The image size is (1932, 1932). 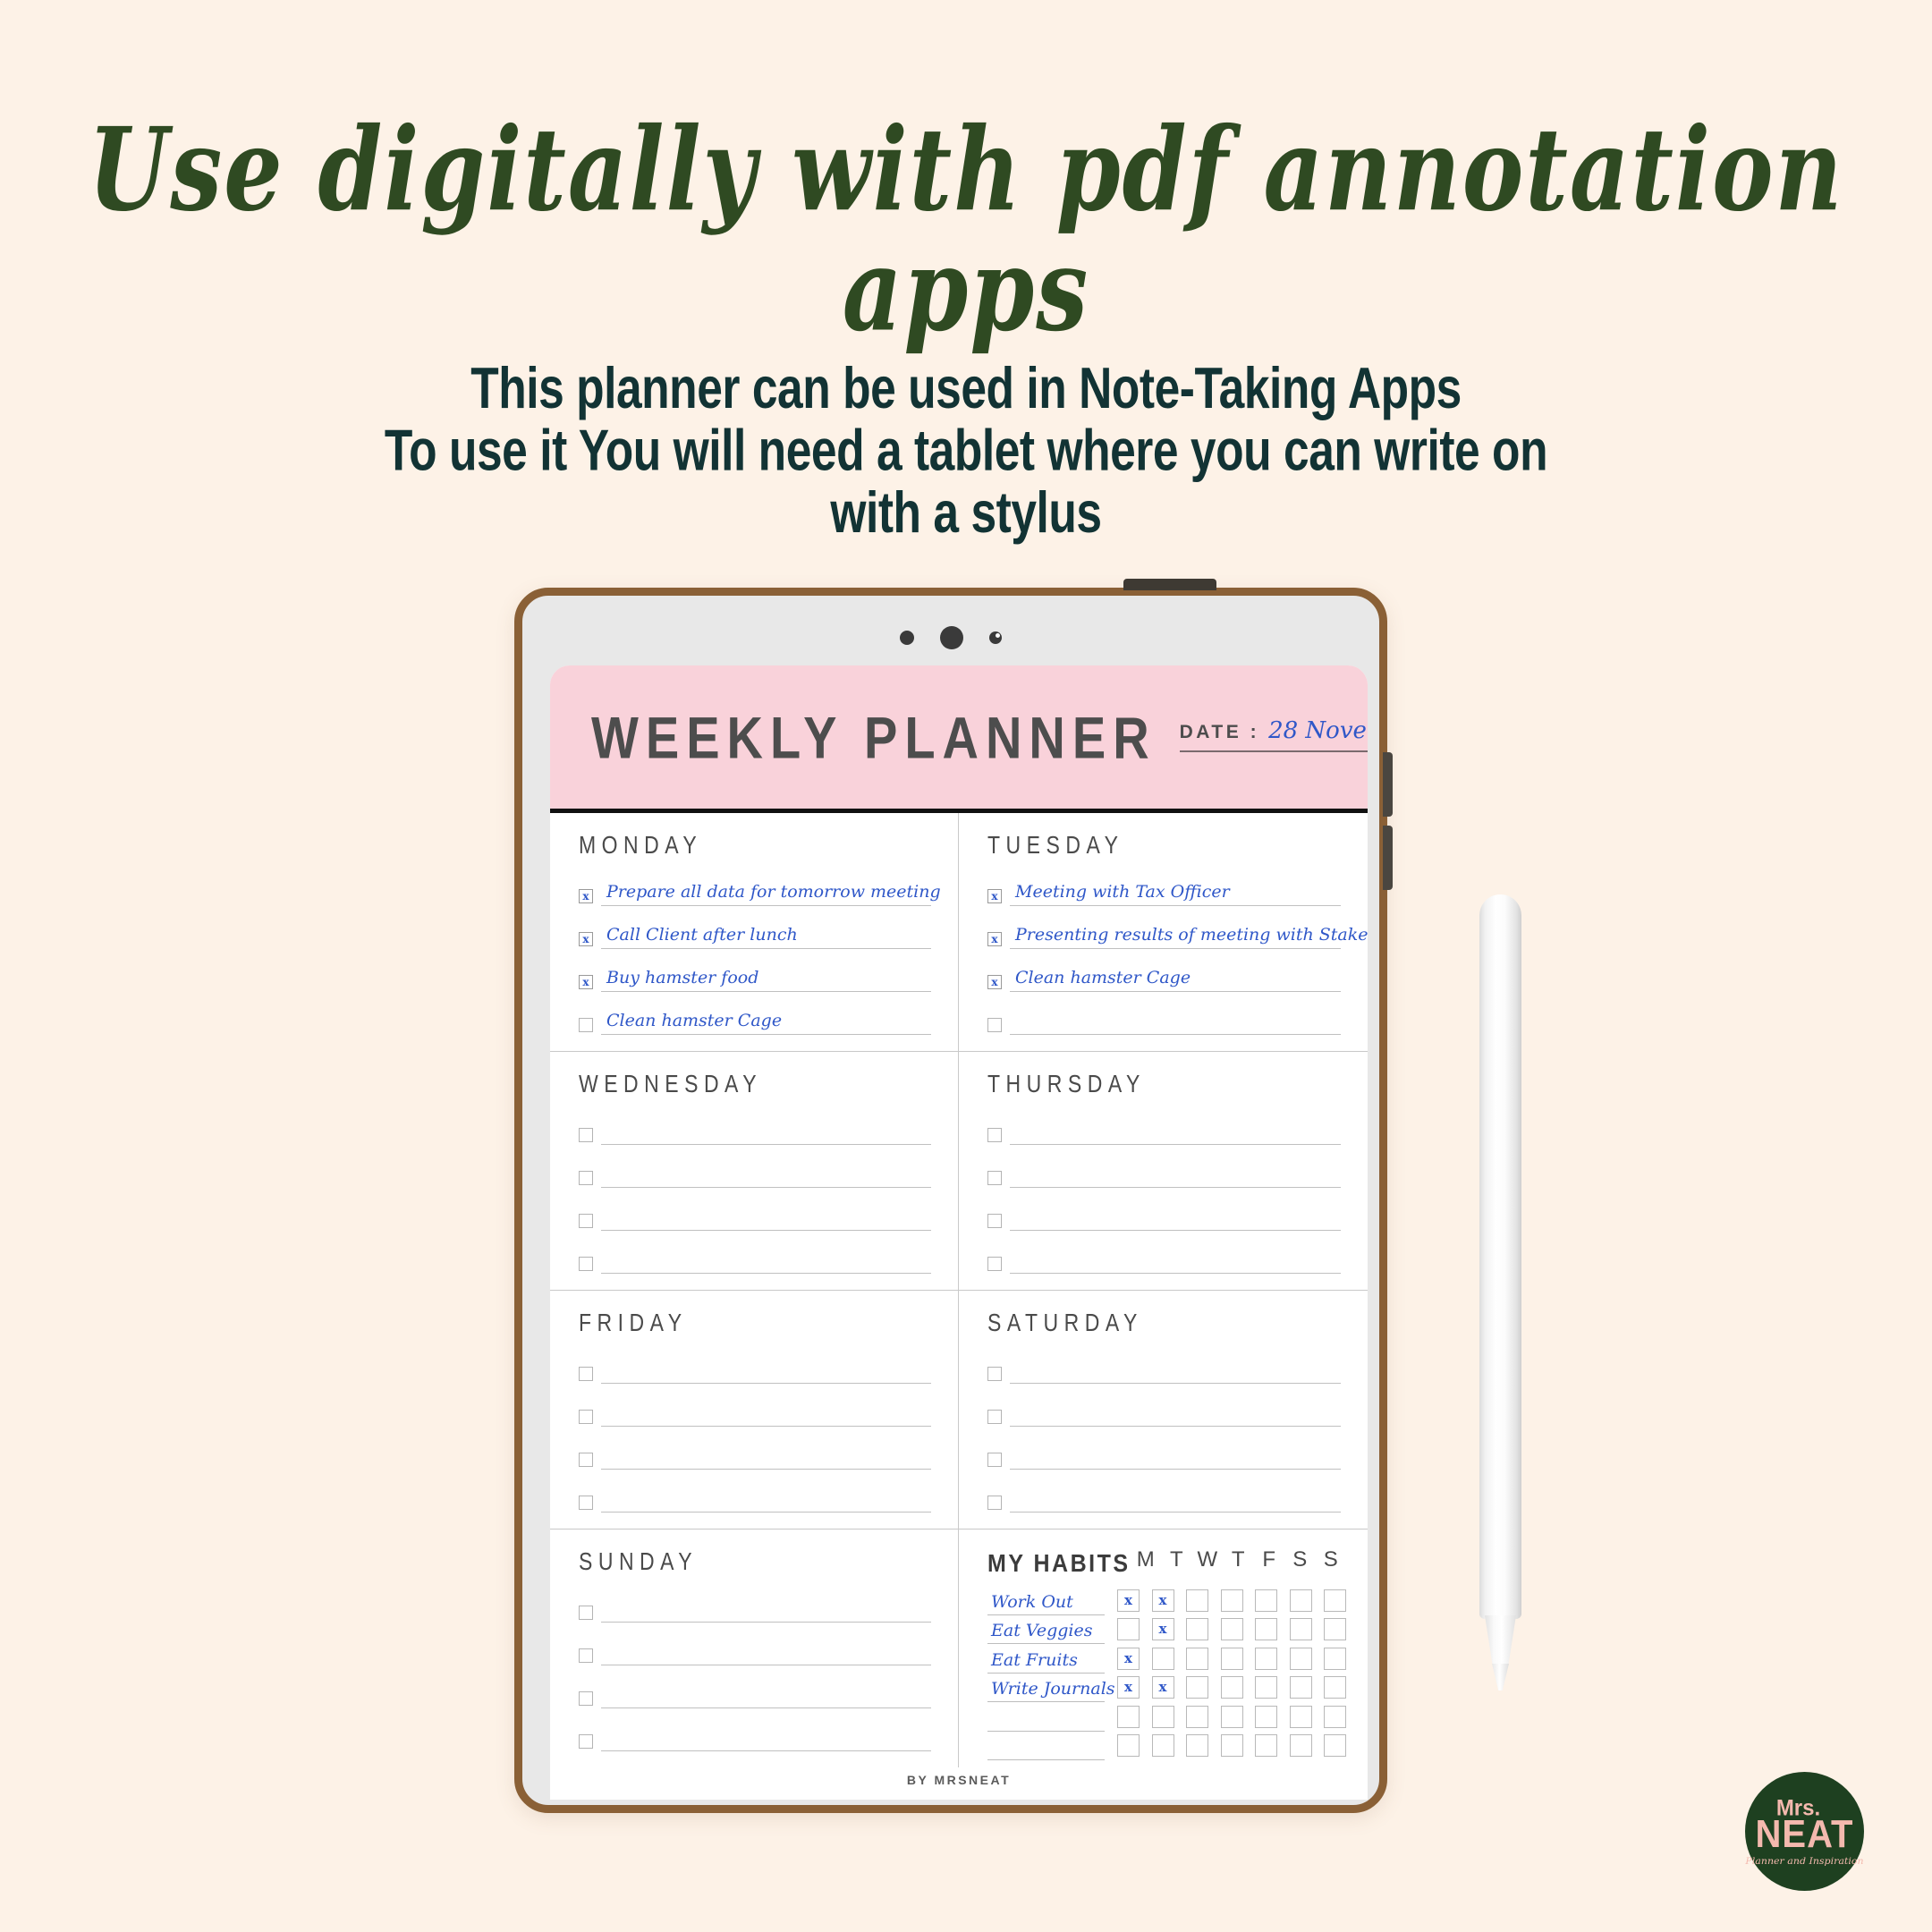 I want to click on task-line: Prepare all data for tomorrow meeting, so click(x=771, y=888).